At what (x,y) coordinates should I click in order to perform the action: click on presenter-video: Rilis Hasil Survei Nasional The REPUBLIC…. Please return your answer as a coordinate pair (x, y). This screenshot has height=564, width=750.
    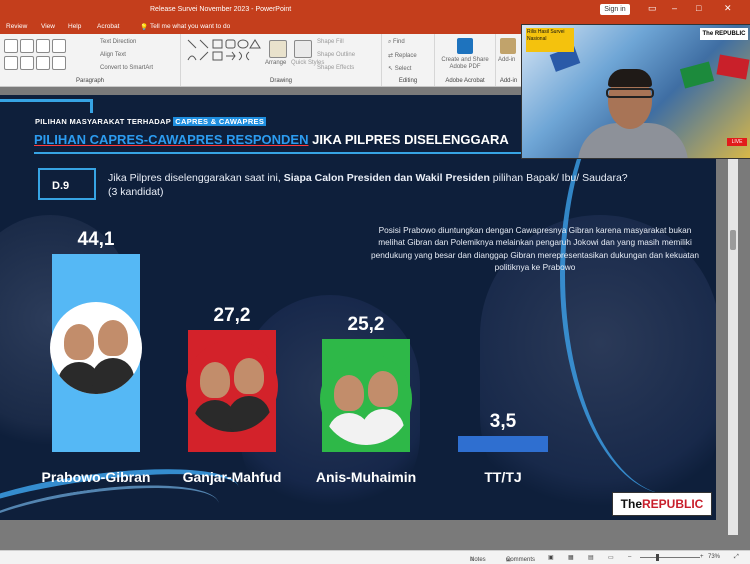
    Looking at the image, I should click on (635, 91).